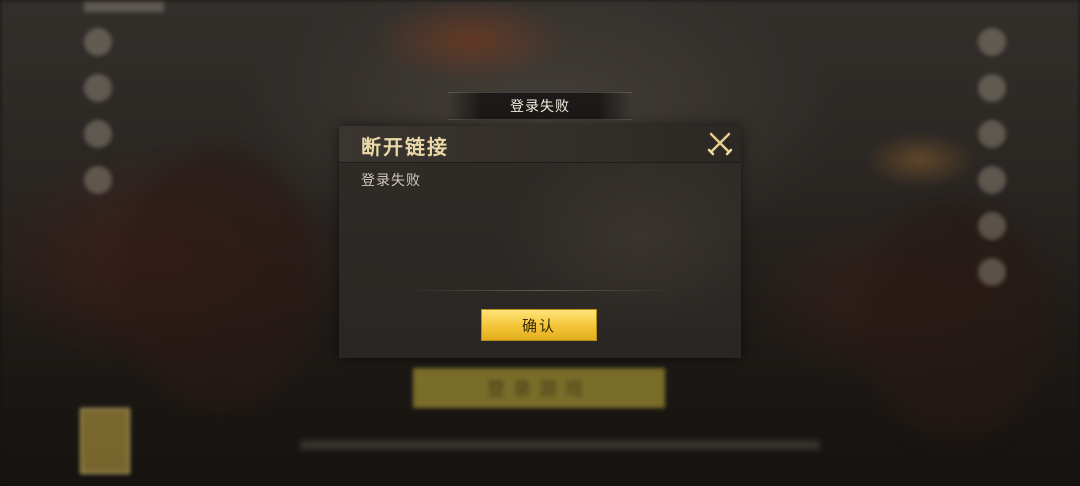 The height and width of the screenshot is (486, 1080). Describe the element at coordinates (560, 445) in the screenshot. I see `background-bottom-text` at that location.